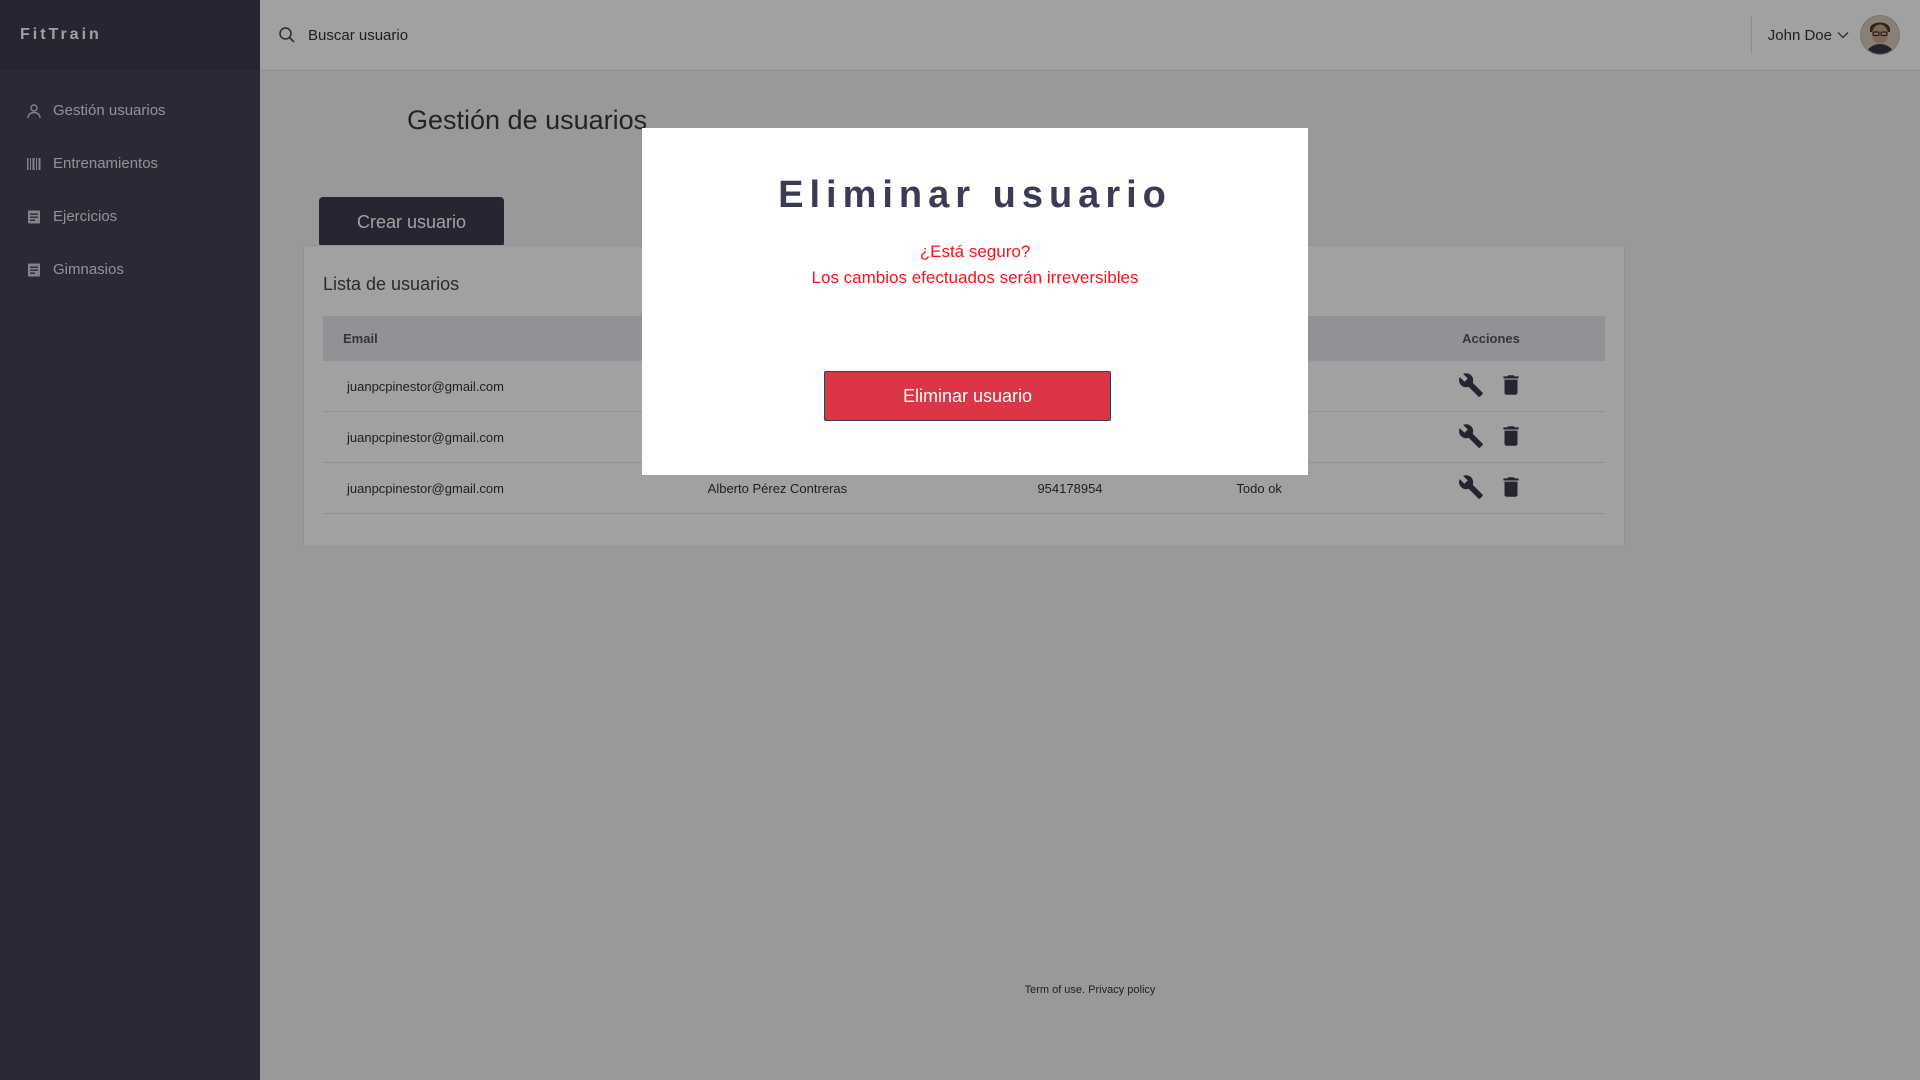 The image size is (1920, 1080). What do you see at coordinates (975, 251) in the screenshot?
I see `modal-question: ¿Está seguro?` at bounding box center [975, 251].